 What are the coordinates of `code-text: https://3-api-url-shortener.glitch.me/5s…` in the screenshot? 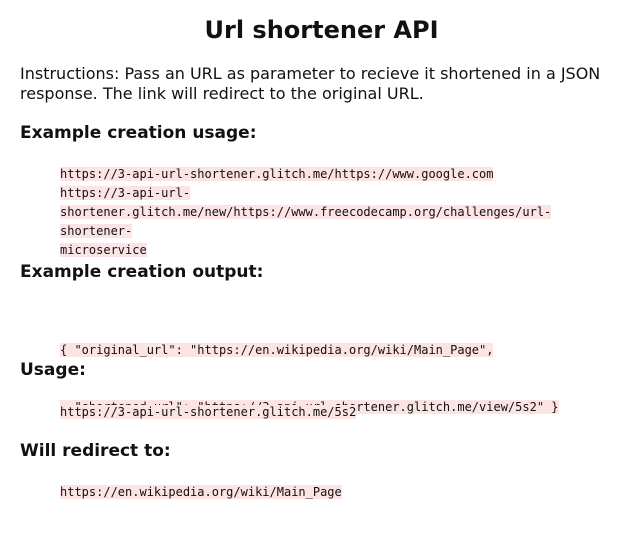 It's located at (208, 412).